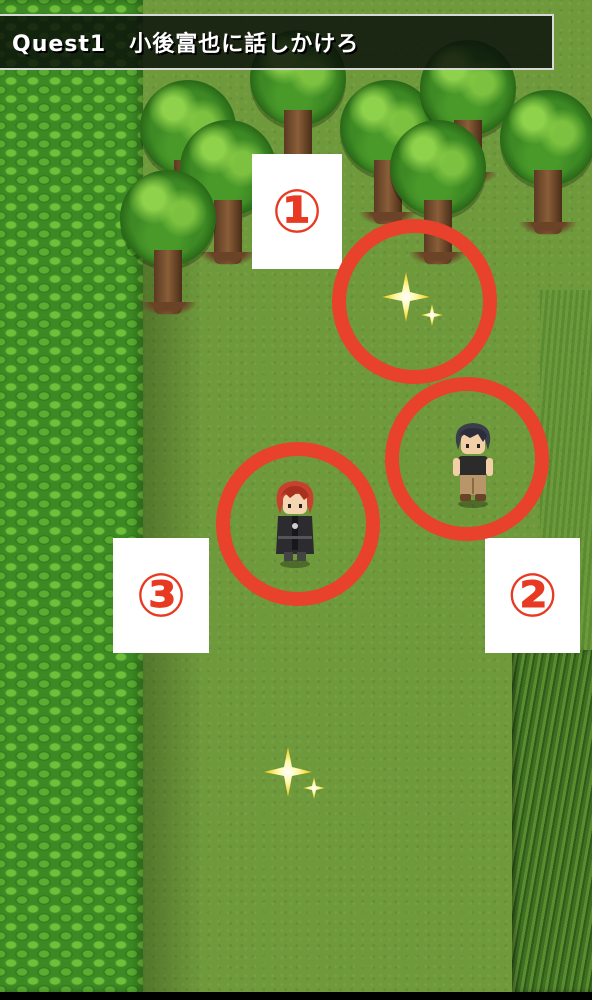 This screenshot has width=592, height=1000. I want to click on sparkle-icon, so click(297, 776).